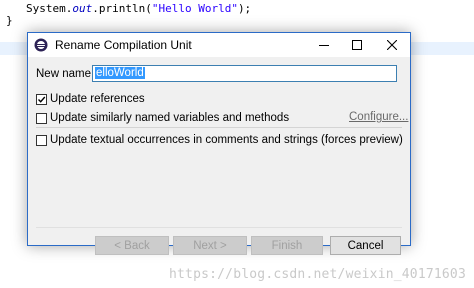  I want to click on close-icon, so click(392, 45).